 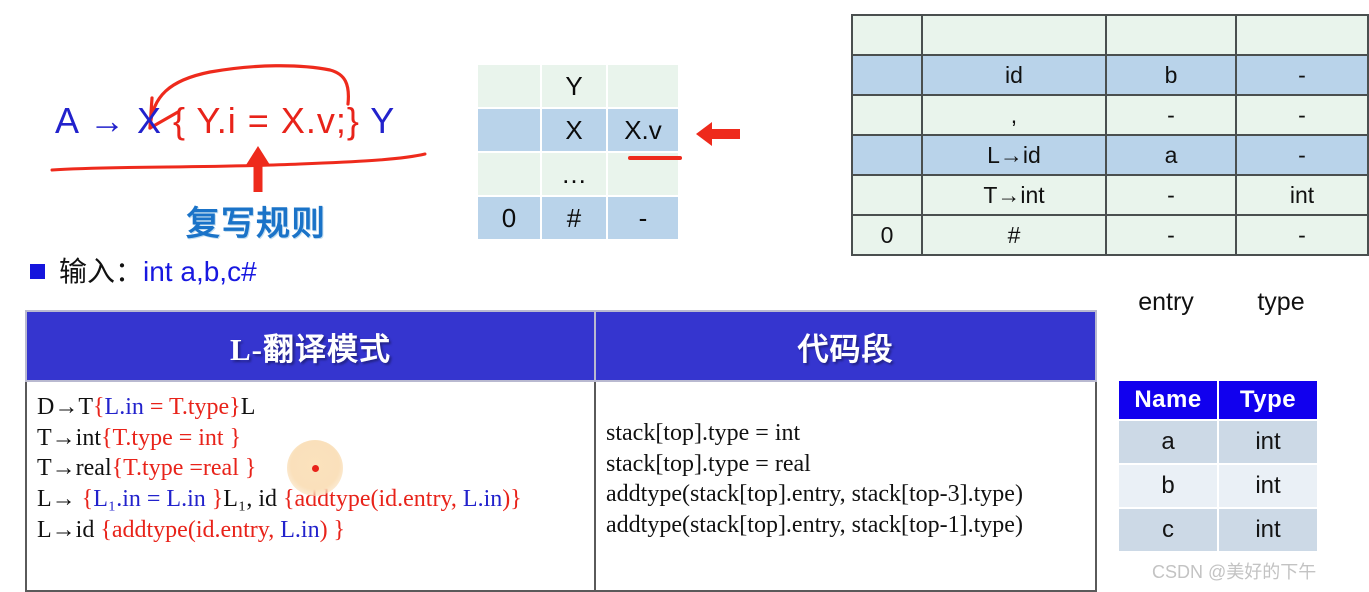 I want to click on laser-dot-icon, so click(x=315, y=468).